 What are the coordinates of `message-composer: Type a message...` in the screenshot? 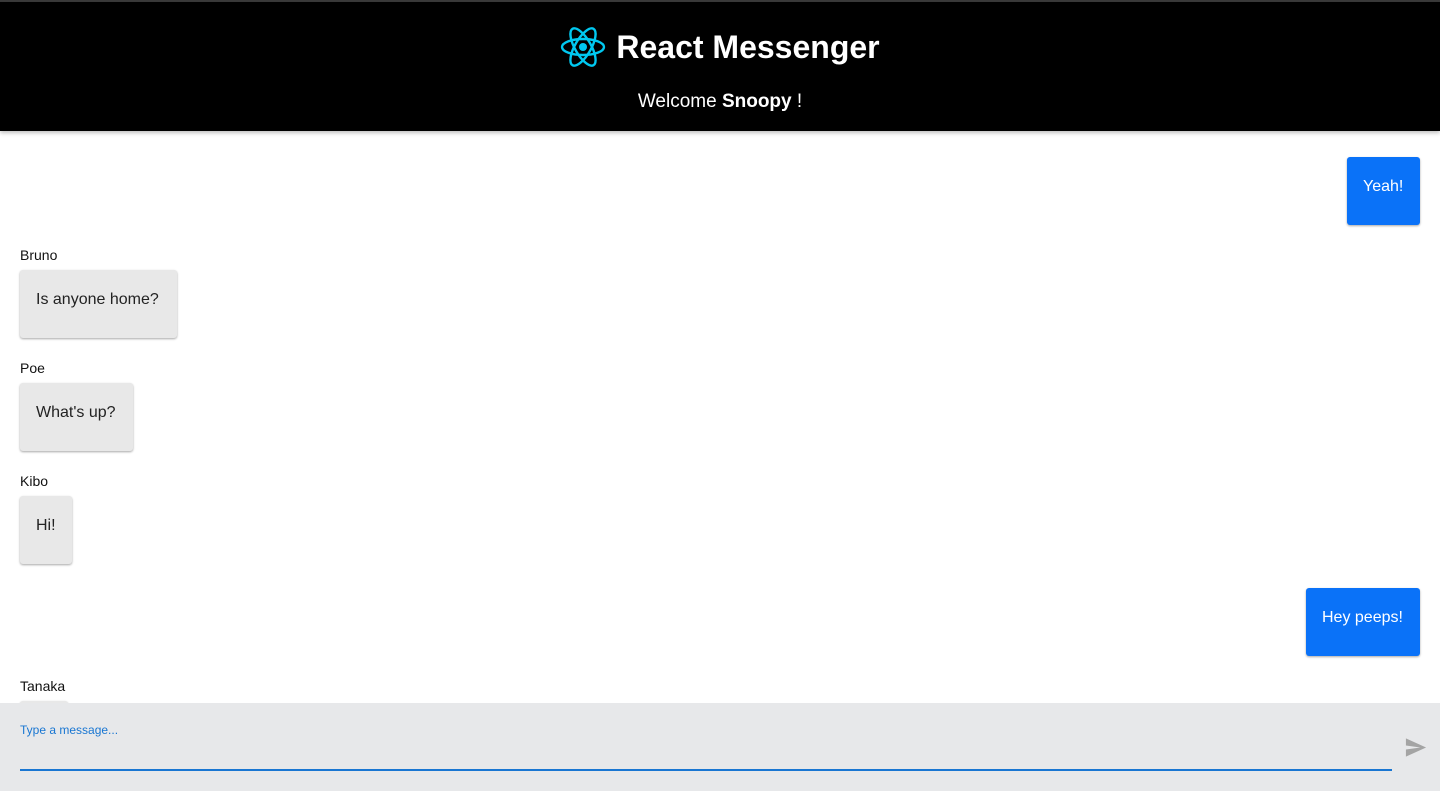 It's located at (720, 747).